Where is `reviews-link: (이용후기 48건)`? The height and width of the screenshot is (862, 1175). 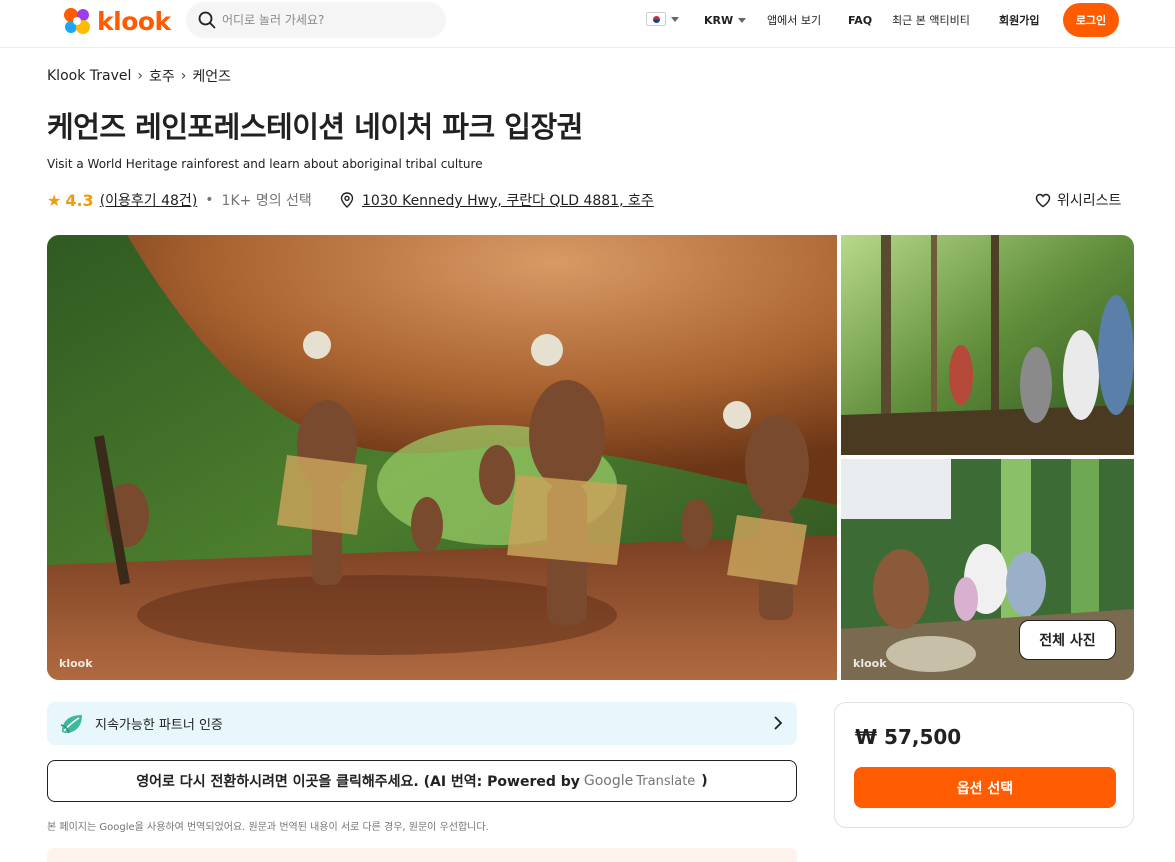
reviews-link: (이용후기 48건) is located at coordinates (149, 200).